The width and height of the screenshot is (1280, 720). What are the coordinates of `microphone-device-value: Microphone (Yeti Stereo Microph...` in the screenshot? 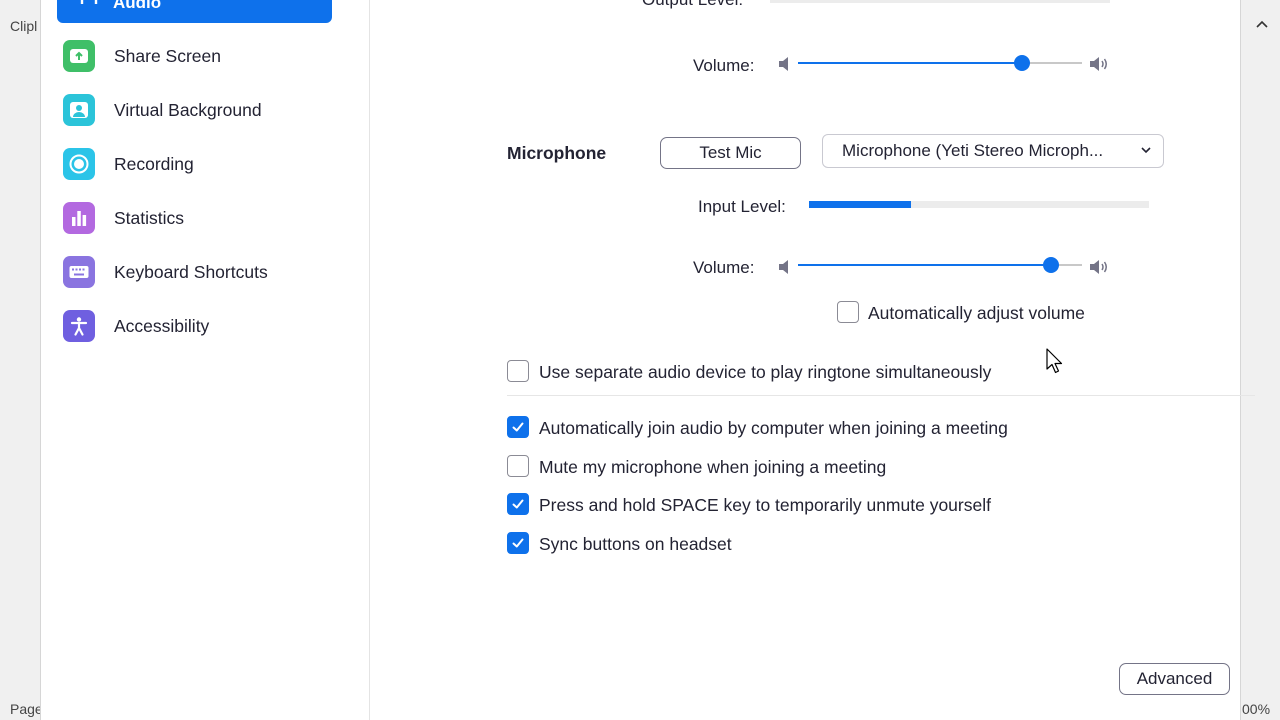 It's located at (973, 150).